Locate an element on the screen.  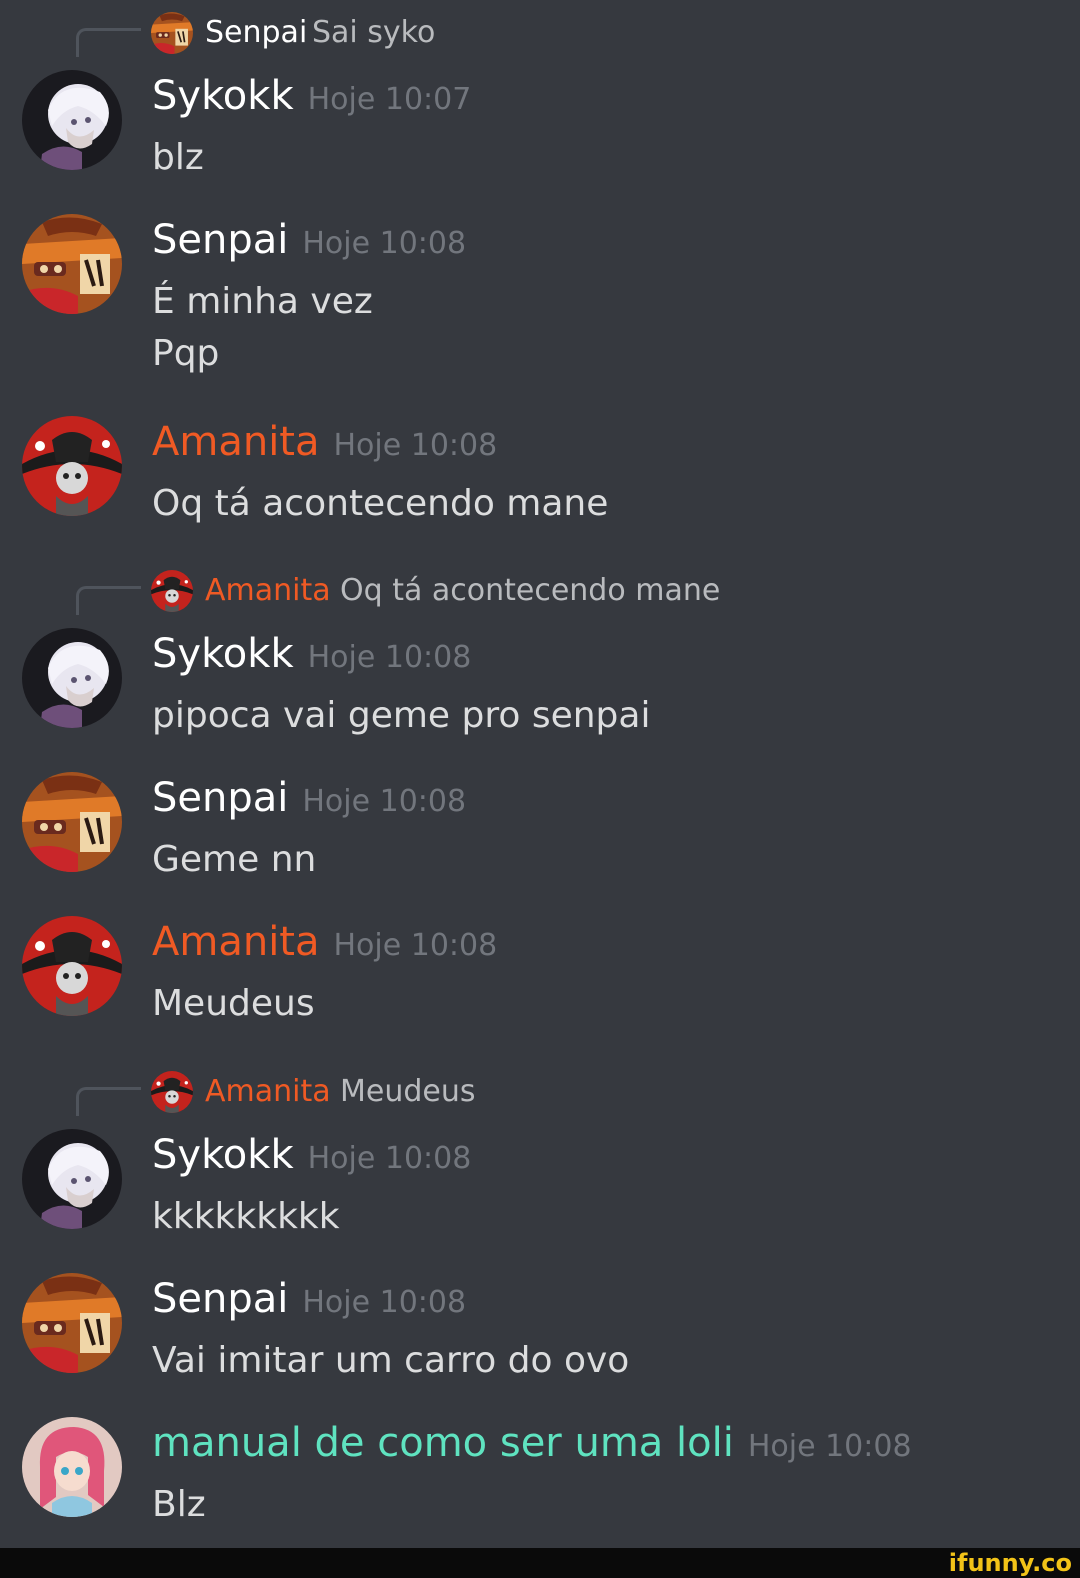
message-text: pipoca vai geme pro senpai is located at coordinates (401, 715).